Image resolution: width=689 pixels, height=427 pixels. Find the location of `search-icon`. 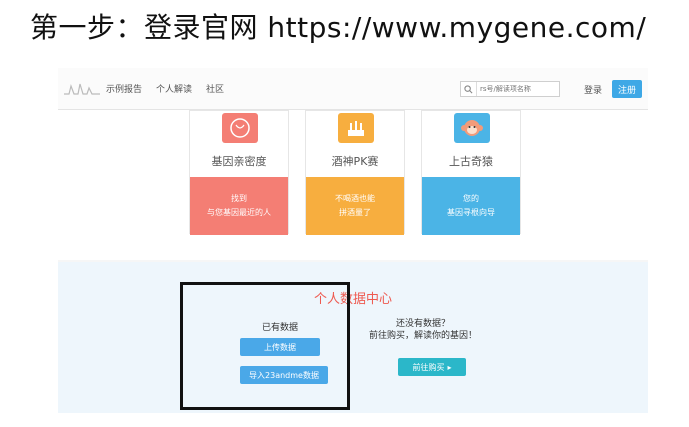

search-icon is located at coordinates (469, 89).